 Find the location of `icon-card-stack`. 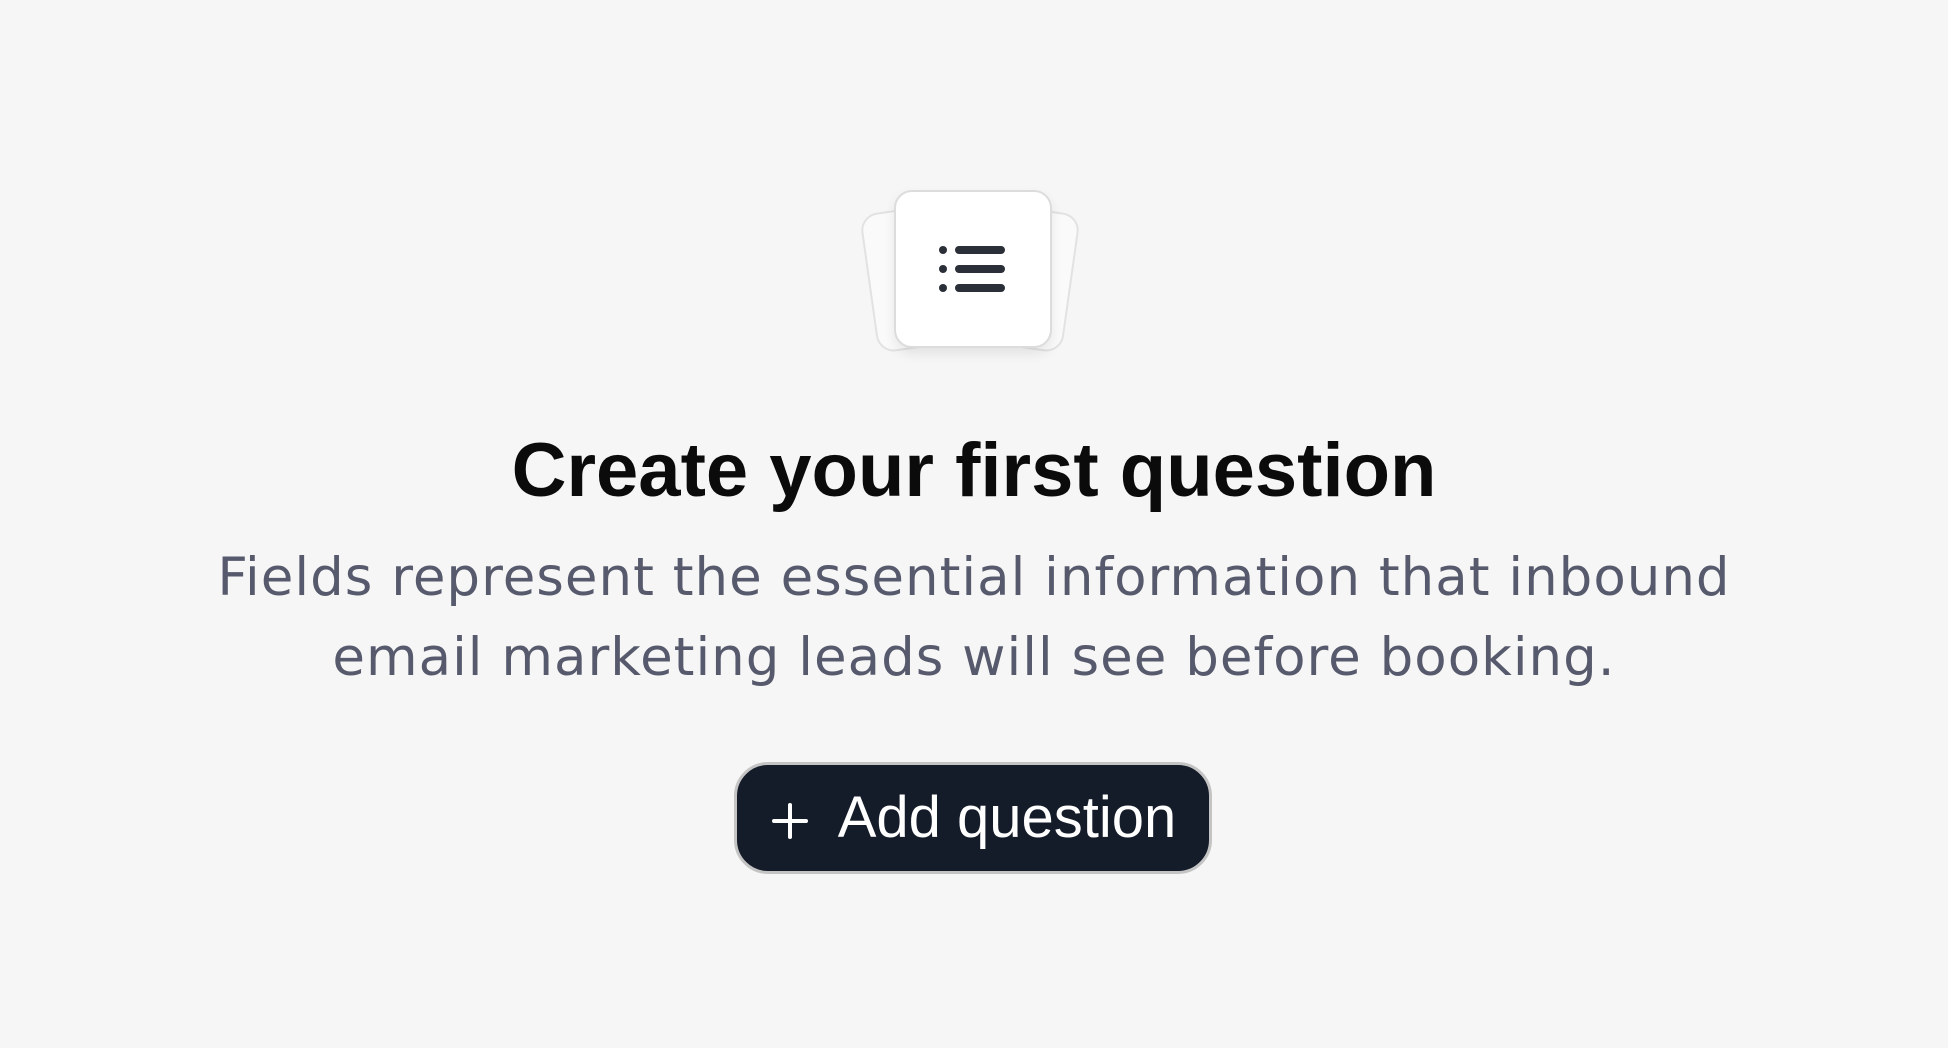

icon-card-stack is located at coordinates (970, 273).